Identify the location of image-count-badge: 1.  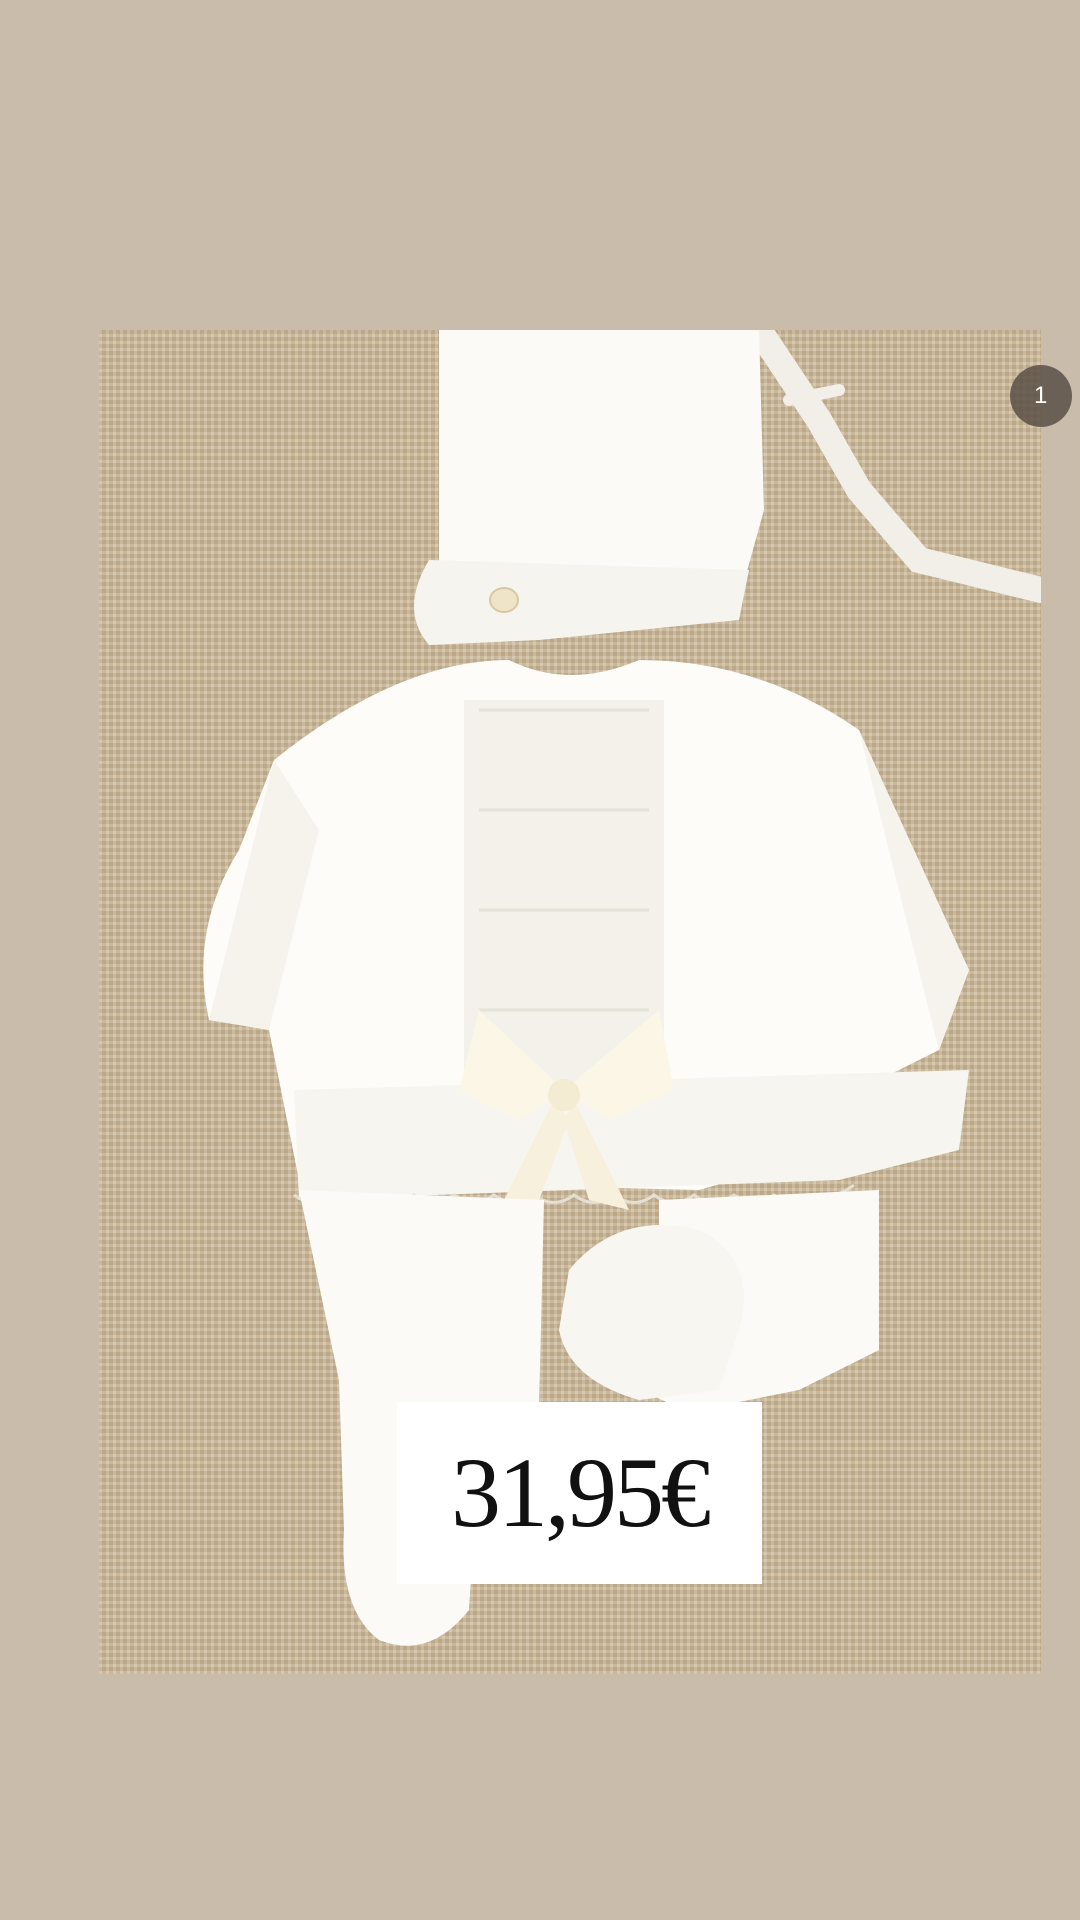
(1041, 396).